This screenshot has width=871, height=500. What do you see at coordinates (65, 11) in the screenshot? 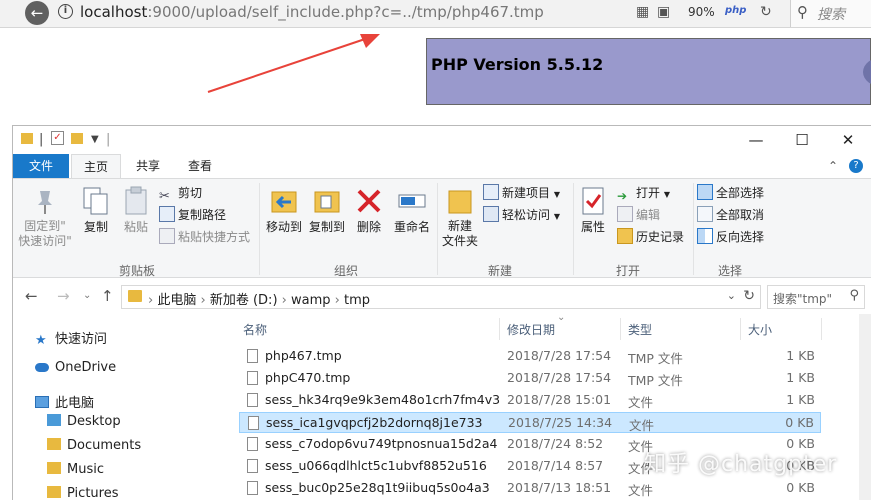
I see `info-icon: i` at bounding box center [65, 11].